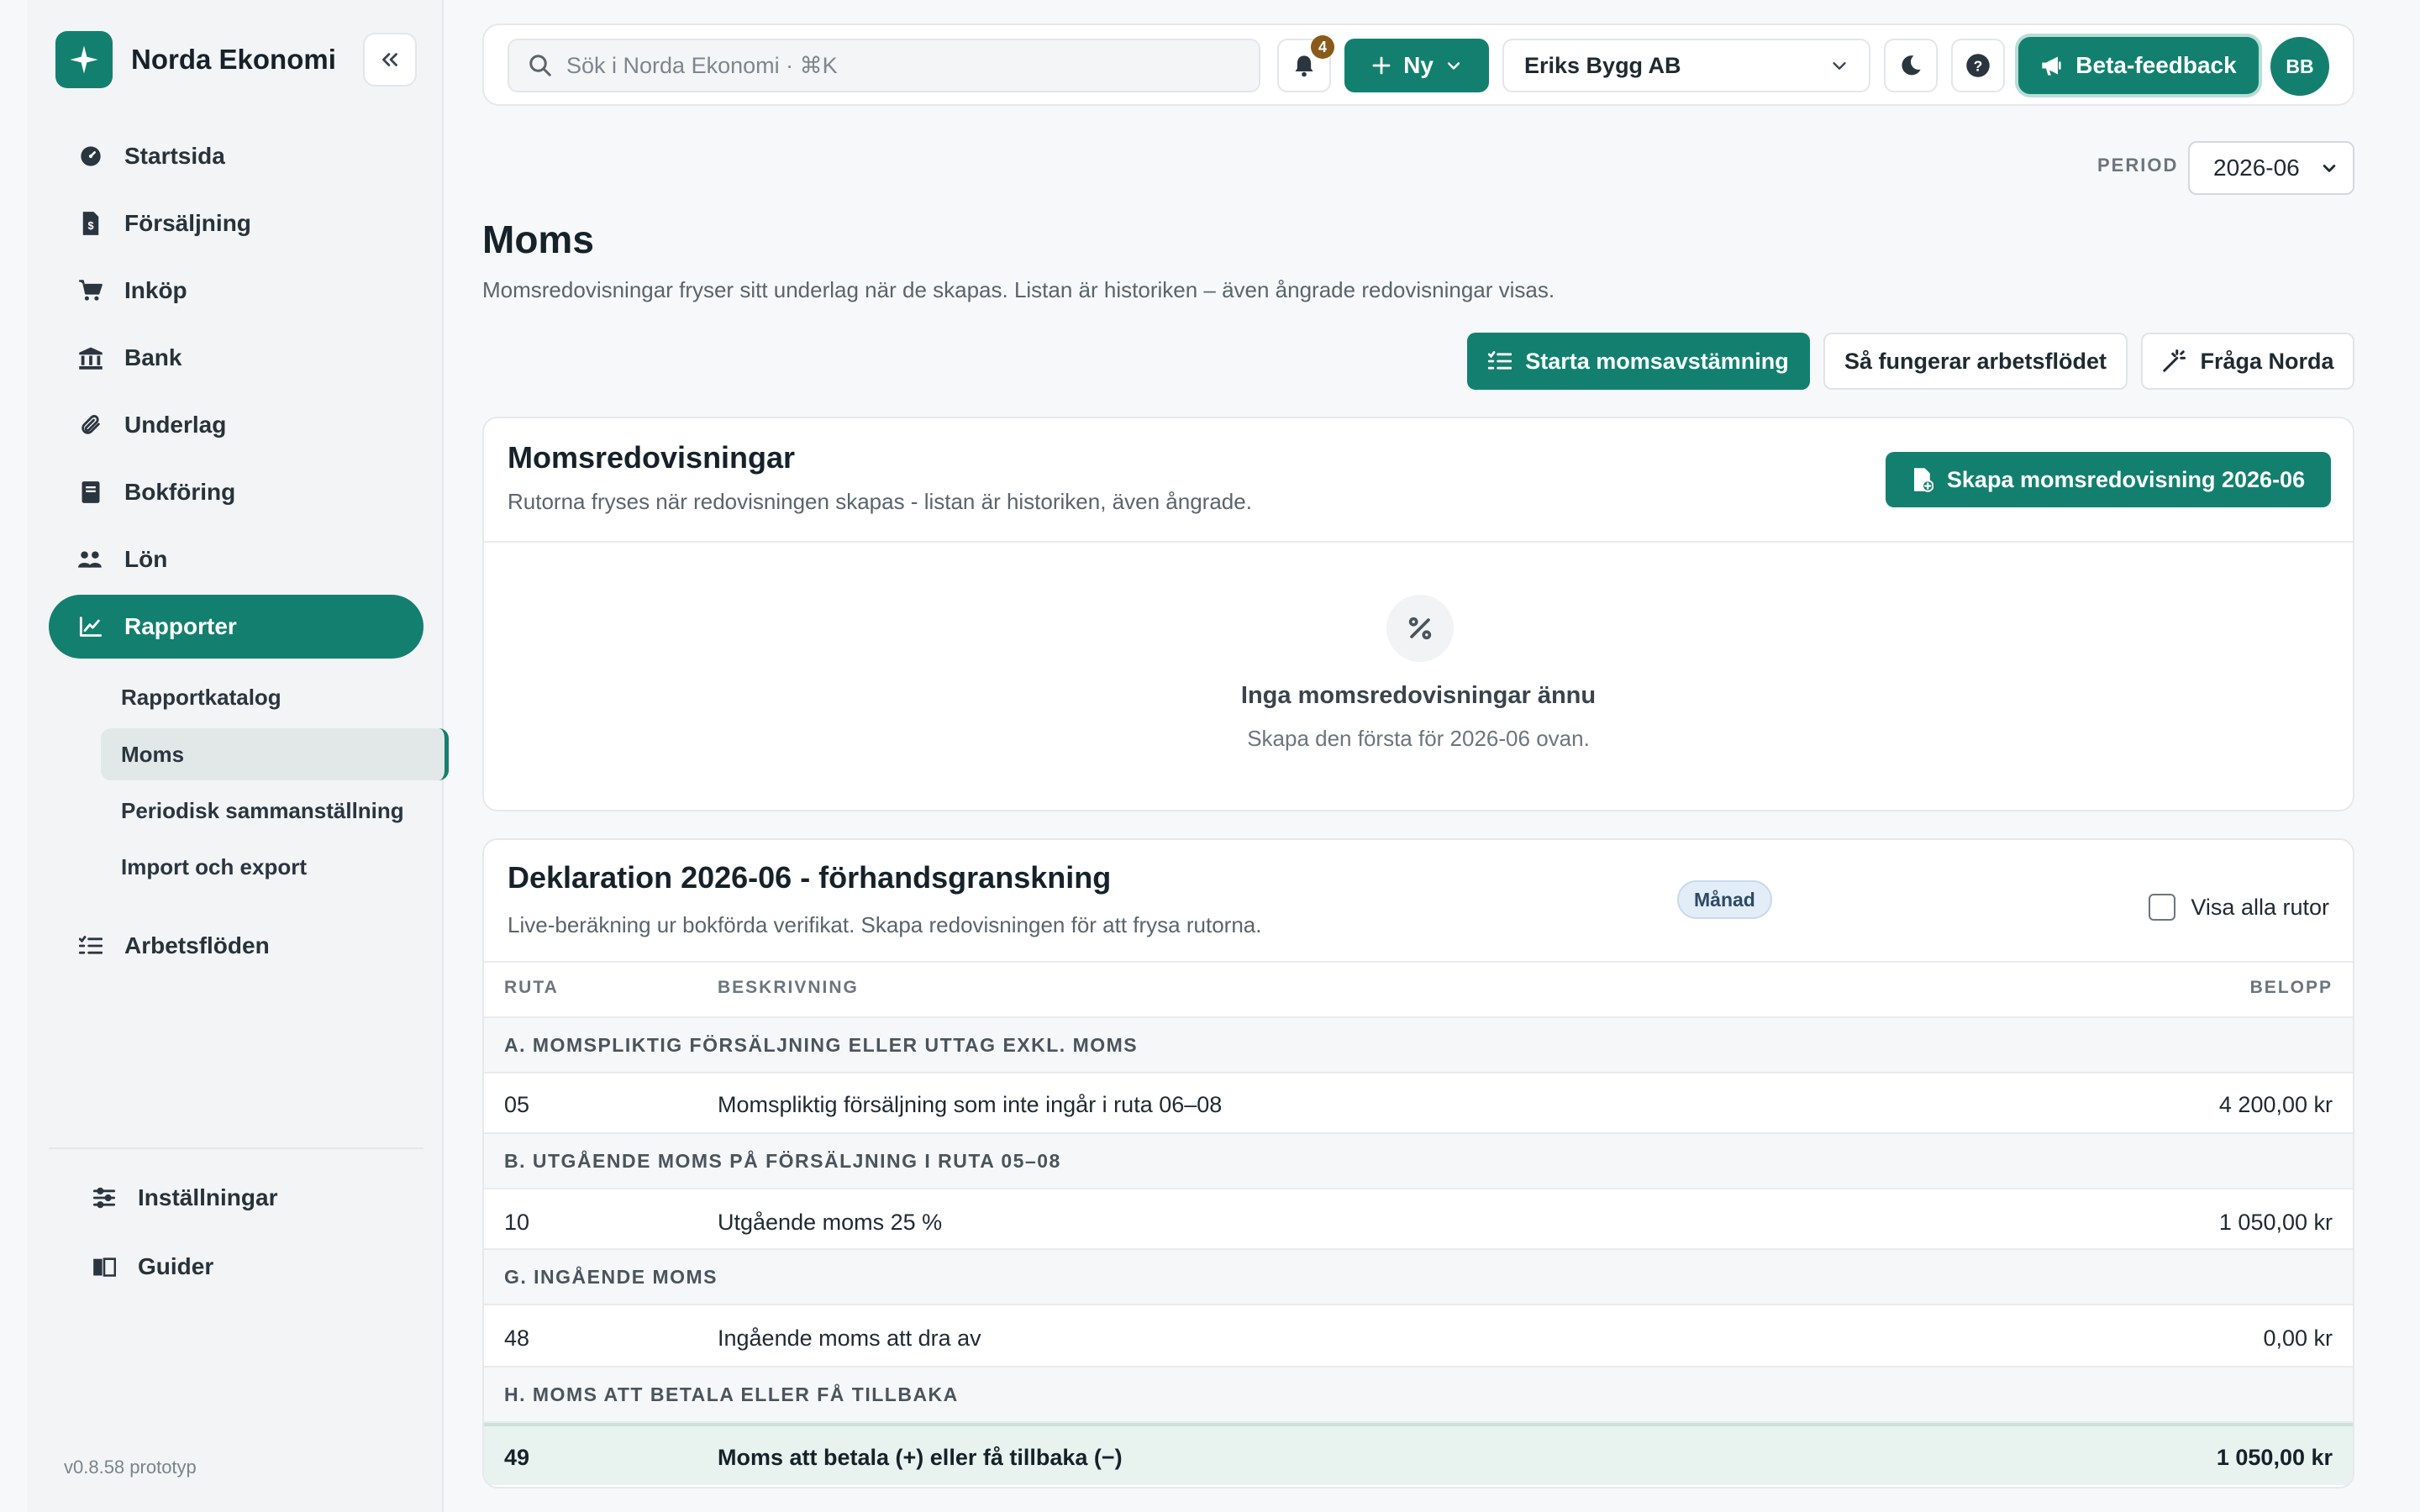 The image size is (2420, 1512). What do you see at coordinates (214, 866) in the screenshot?
I see `sidebar-subitem-label: Import och export` at bounding box center [214, 866].